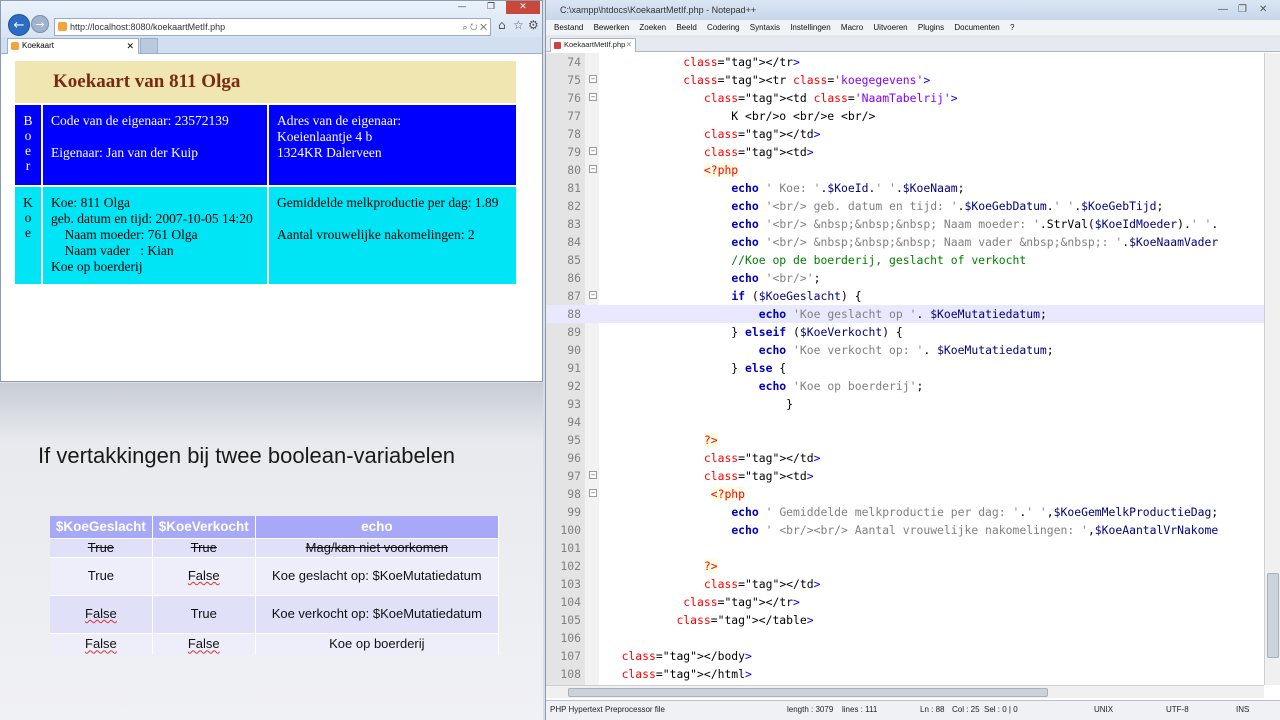 The image size is (1280, 720). What do you see at coordinates (518, 25) in the screenshot?
I see `favorites-star-icon: ☆` at bounding box center [518, 25].